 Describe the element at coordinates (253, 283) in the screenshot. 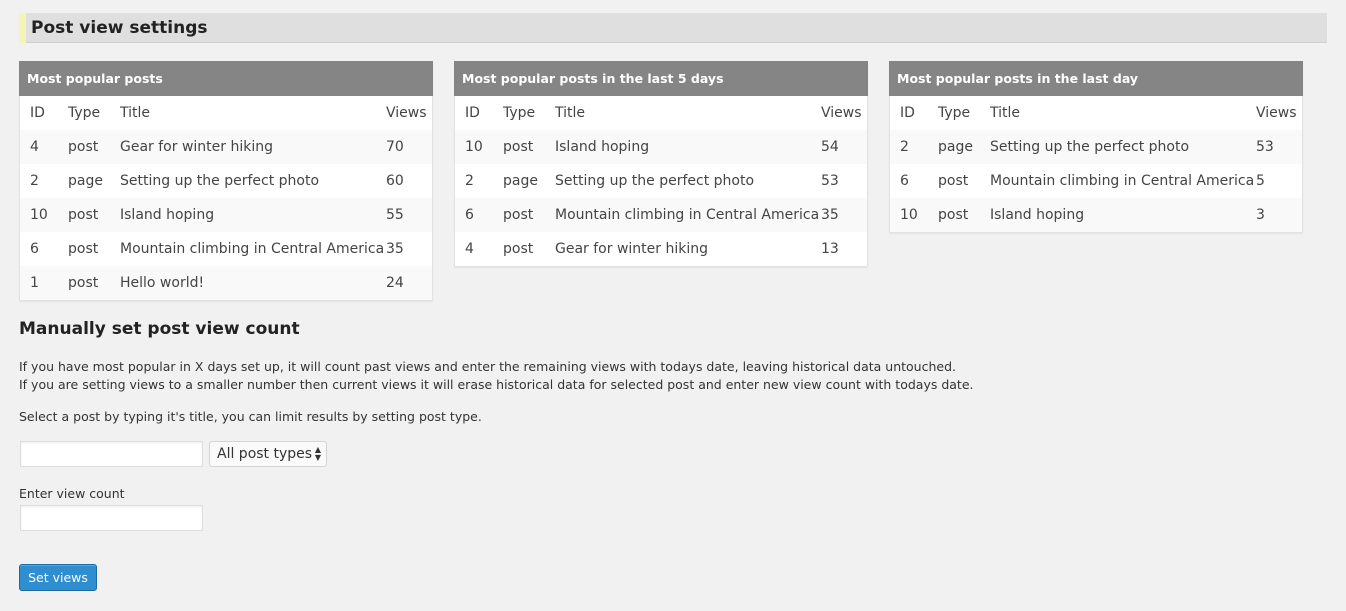

I see `cell-title: Hello world!` at that location.